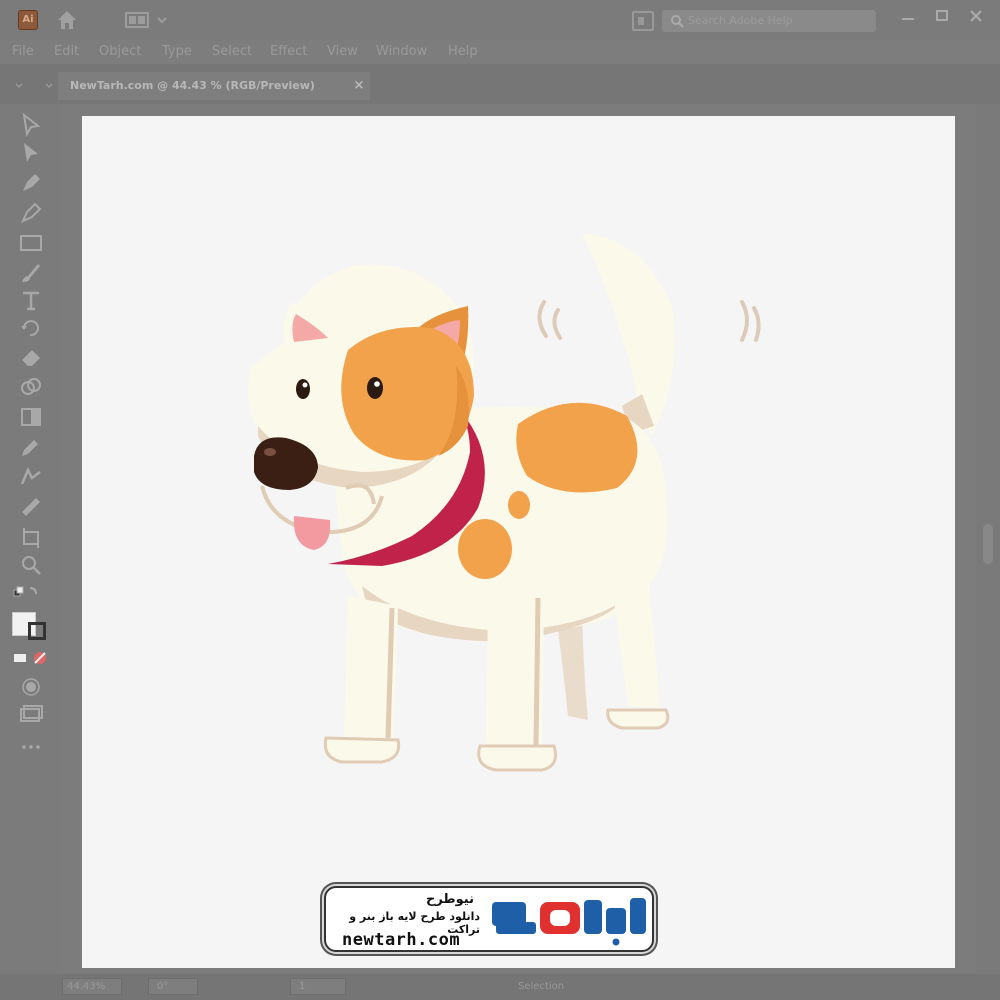  What do you see at coordinates (31, 125) in the screenshot?
I see `direct-selection-tool-icon` at bounding box center [31, 125].